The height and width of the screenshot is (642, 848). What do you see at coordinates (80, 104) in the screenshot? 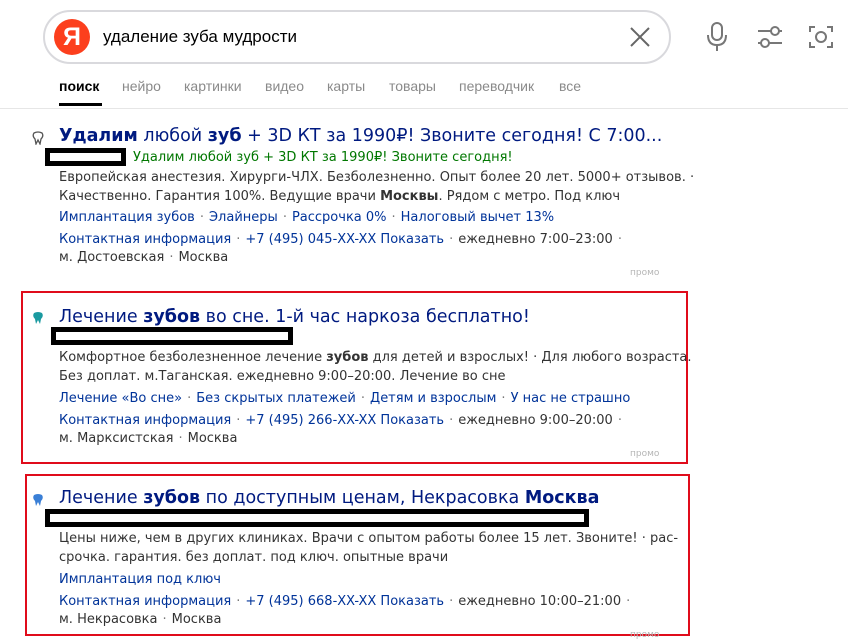
I see `active-tab-indicator` at bounding box center [80, 104].